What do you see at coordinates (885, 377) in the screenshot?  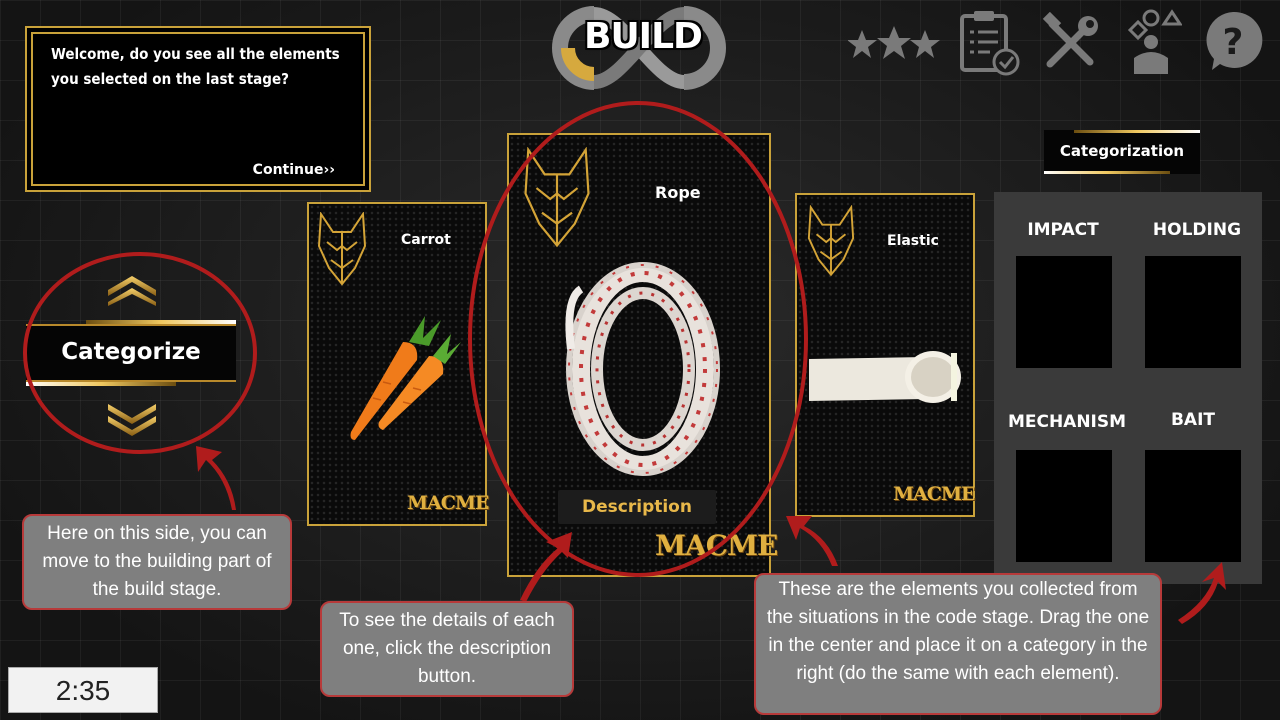 I see `elastic-image` at bounding box center [885, 377].